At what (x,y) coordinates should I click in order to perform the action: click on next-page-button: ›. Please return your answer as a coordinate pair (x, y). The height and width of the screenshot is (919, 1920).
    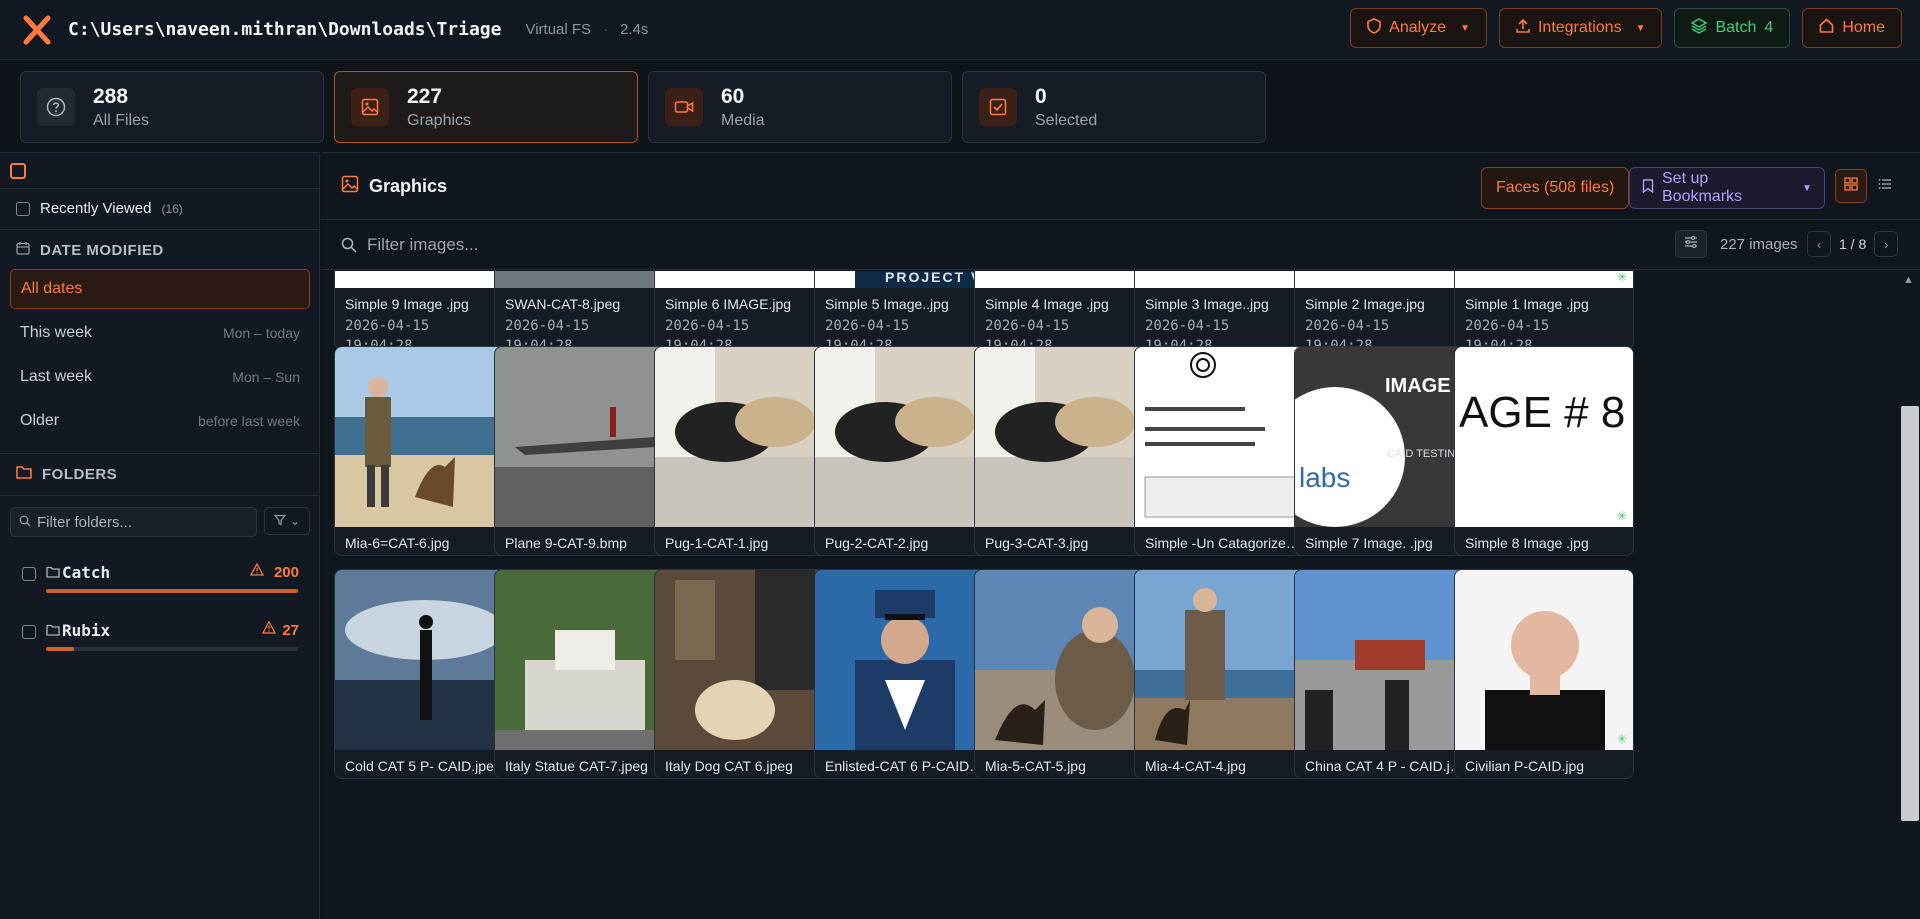
    Looking at the image, I should click on (1886, 244).